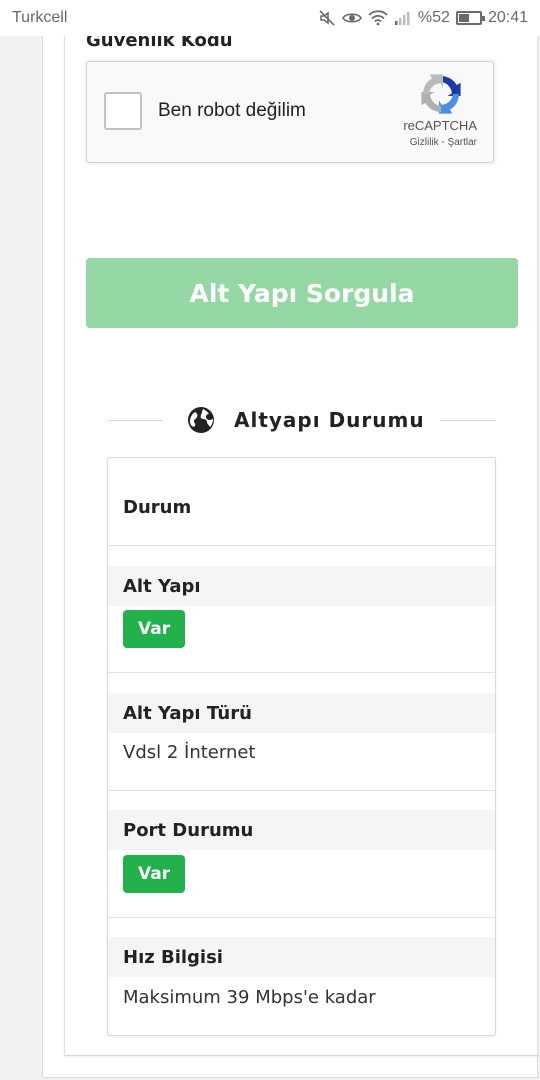 The width and height of the screenshot is (540, 1080). I want to click on status-bar: Turkcell %52 20:41, so click(270, 18).